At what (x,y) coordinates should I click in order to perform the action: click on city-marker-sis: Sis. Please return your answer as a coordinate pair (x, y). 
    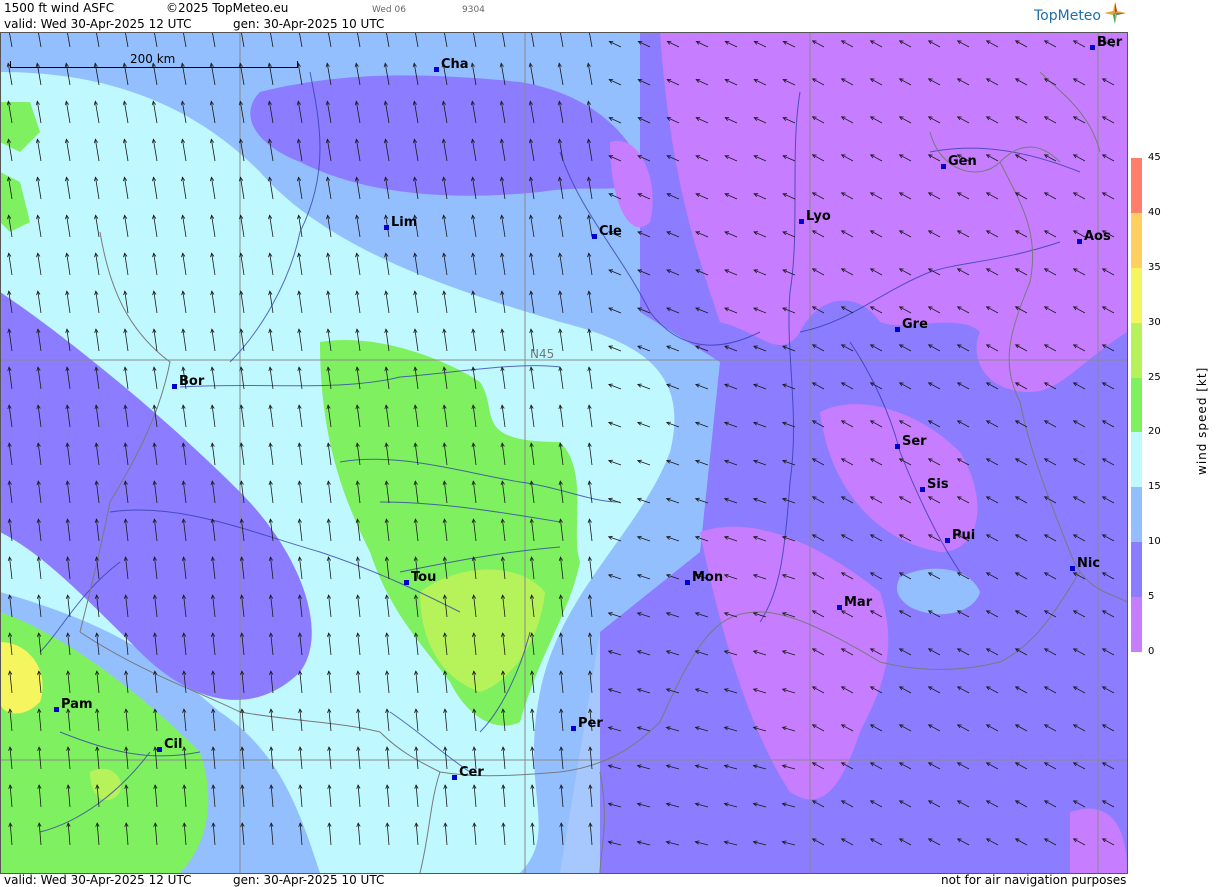
    Looking at the image, I should click on (934, 484).